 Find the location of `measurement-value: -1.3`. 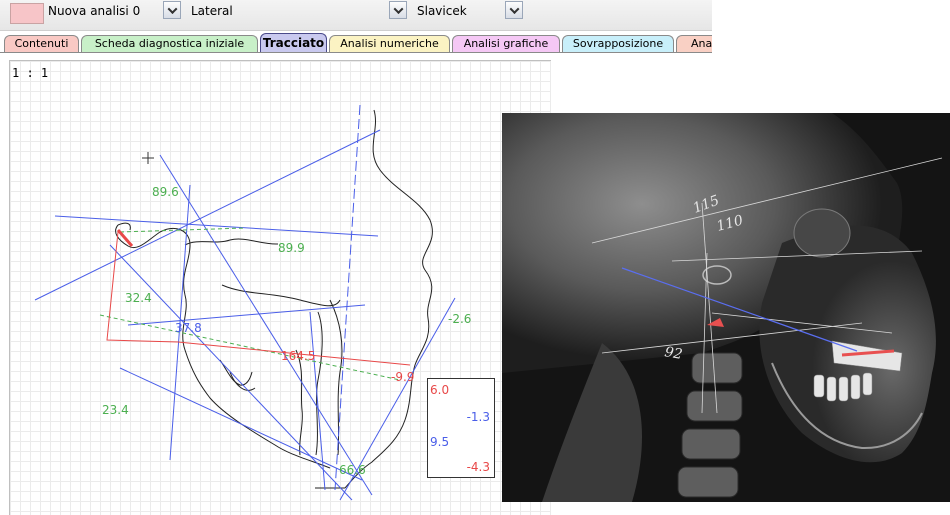

measurement-value: -1.3 is located at coordinates (478, 417).